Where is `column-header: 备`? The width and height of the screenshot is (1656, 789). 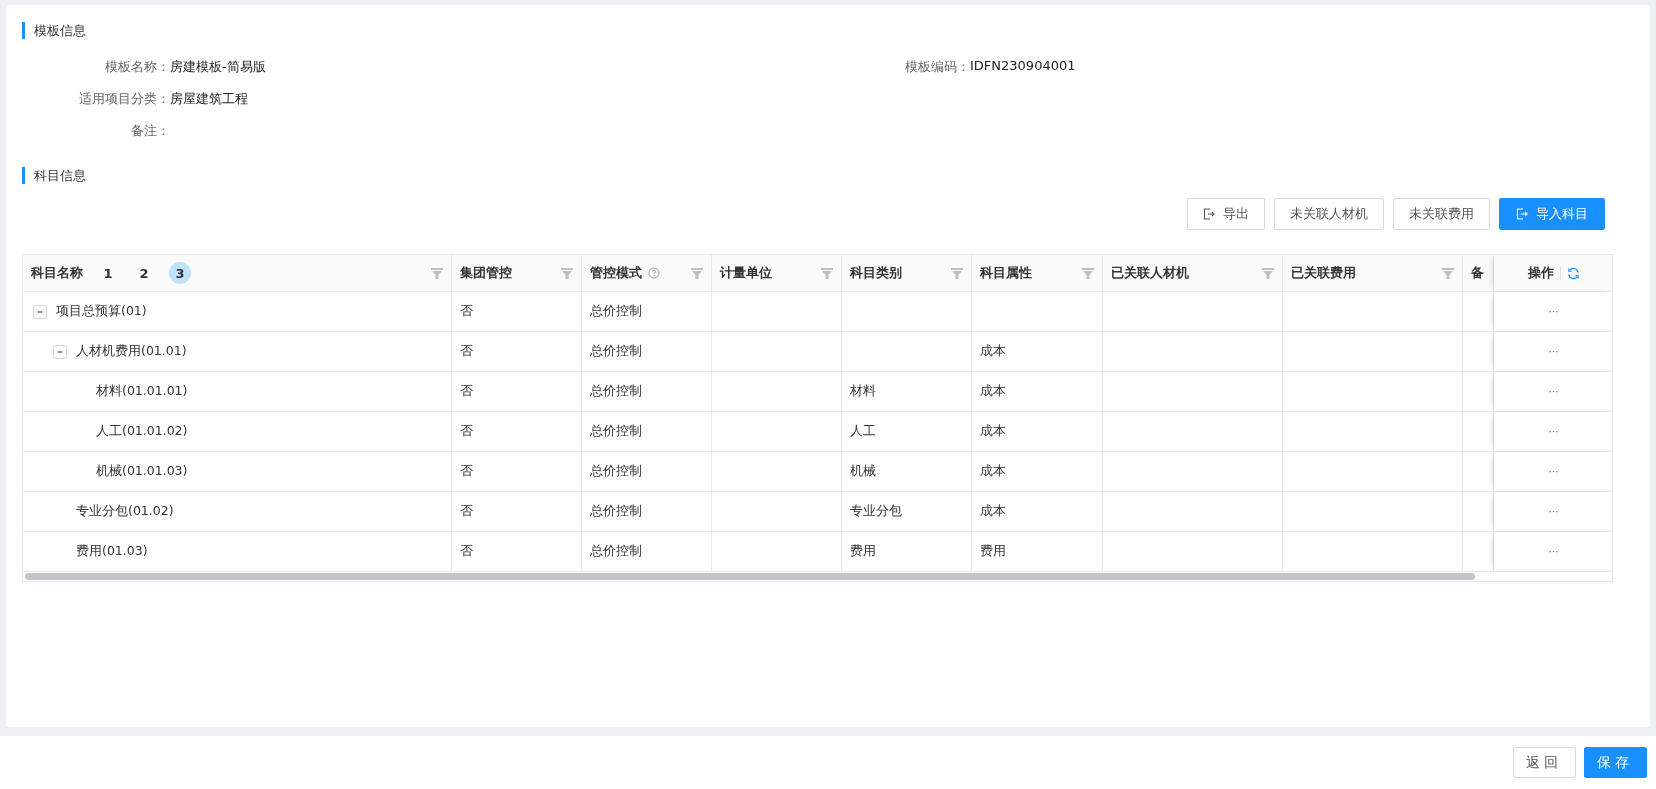 column-header: 备 is located at coordinates (1477, 273).